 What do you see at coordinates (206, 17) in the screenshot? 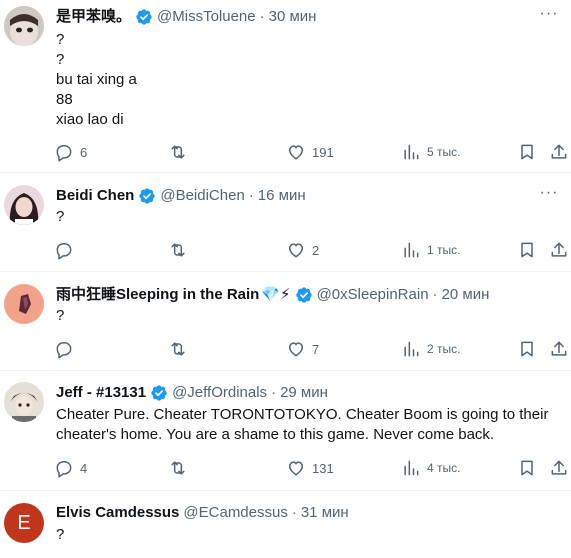
I see `user-handle: @MissToluene` at bounding box center [206, 17].